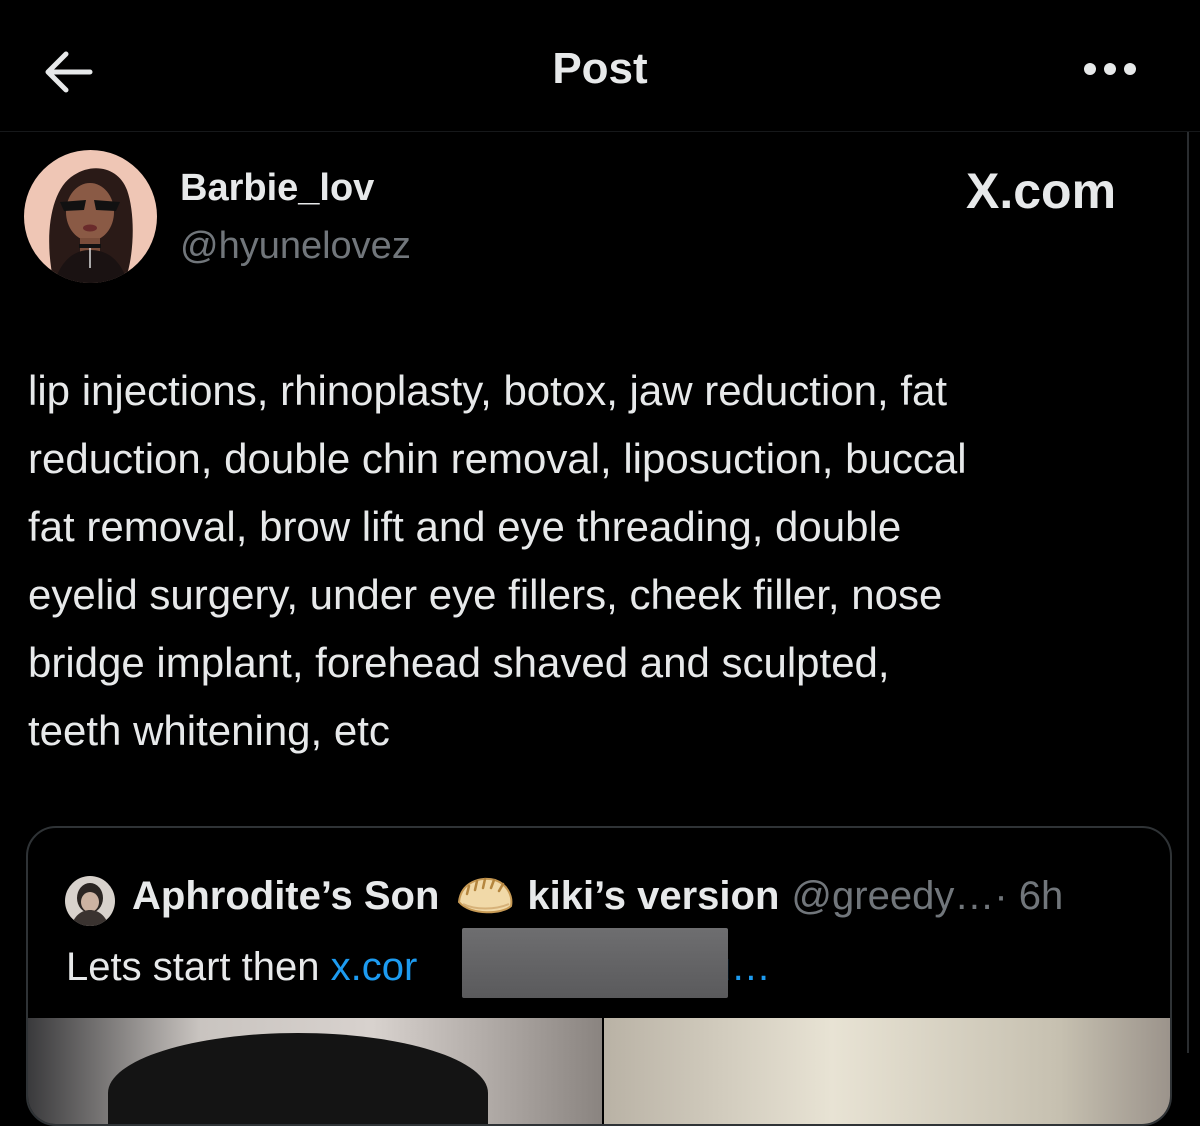 The width and height of the screenshot is (1200, 1126). Describe the element at coordinates (198, 967) in the screenshot. I see `quote-text-body: Lets start then` at that location.